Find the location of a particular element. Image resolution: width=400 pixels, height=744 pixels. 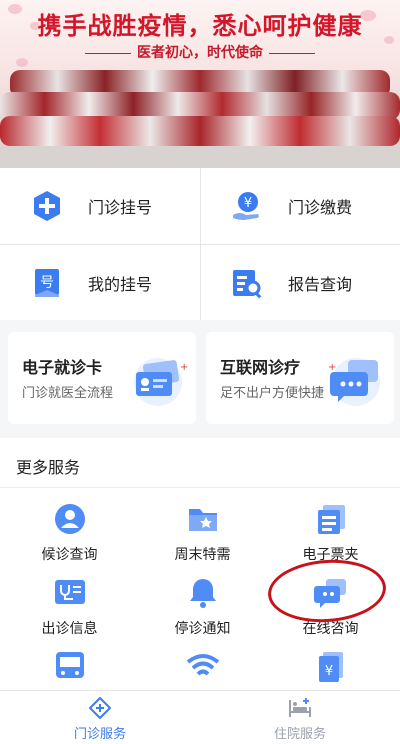

my-registration-button: 号 我的挂号 is located at coordinates (100, 283).